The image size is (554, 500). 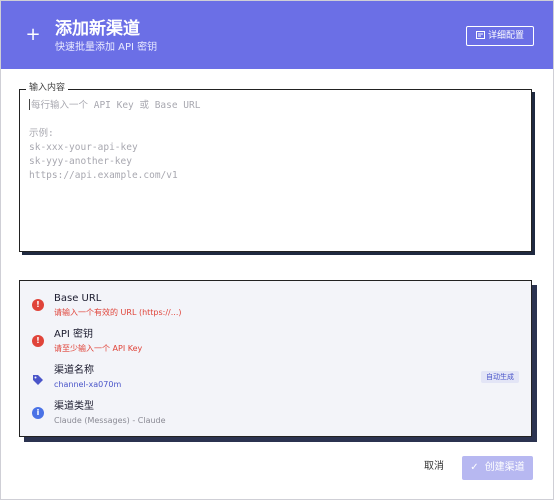 I want to click on channel-type-value: Claude (Messages) - Claude, so click(x=110, y=420).